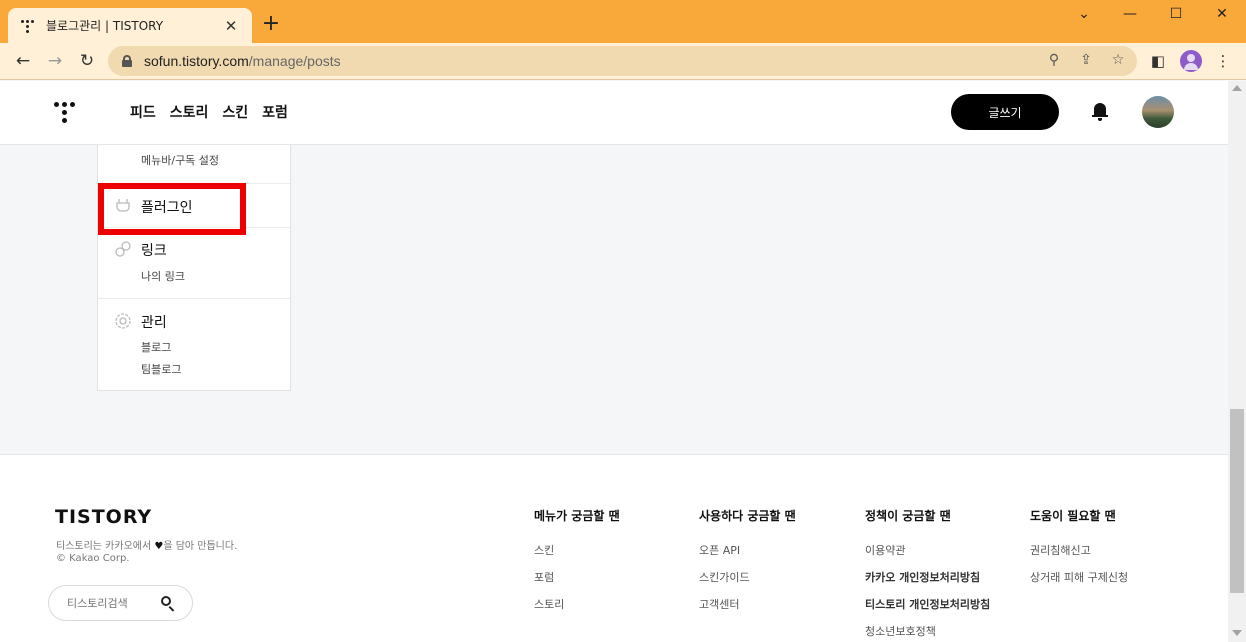 This screenshot has height=642, width=1246. What do you see at coordinates (127, 61) in the screenshot?
I see `lock-icon` at bounding box center [127, 61].